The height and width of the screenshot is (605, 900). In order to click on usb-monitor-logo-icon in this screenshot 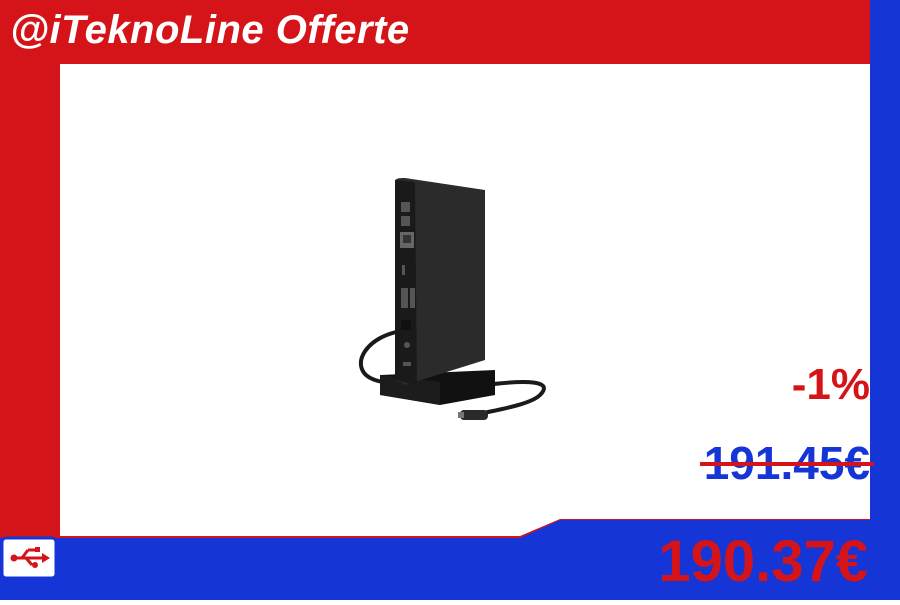, I will do `click(30, 567)`.